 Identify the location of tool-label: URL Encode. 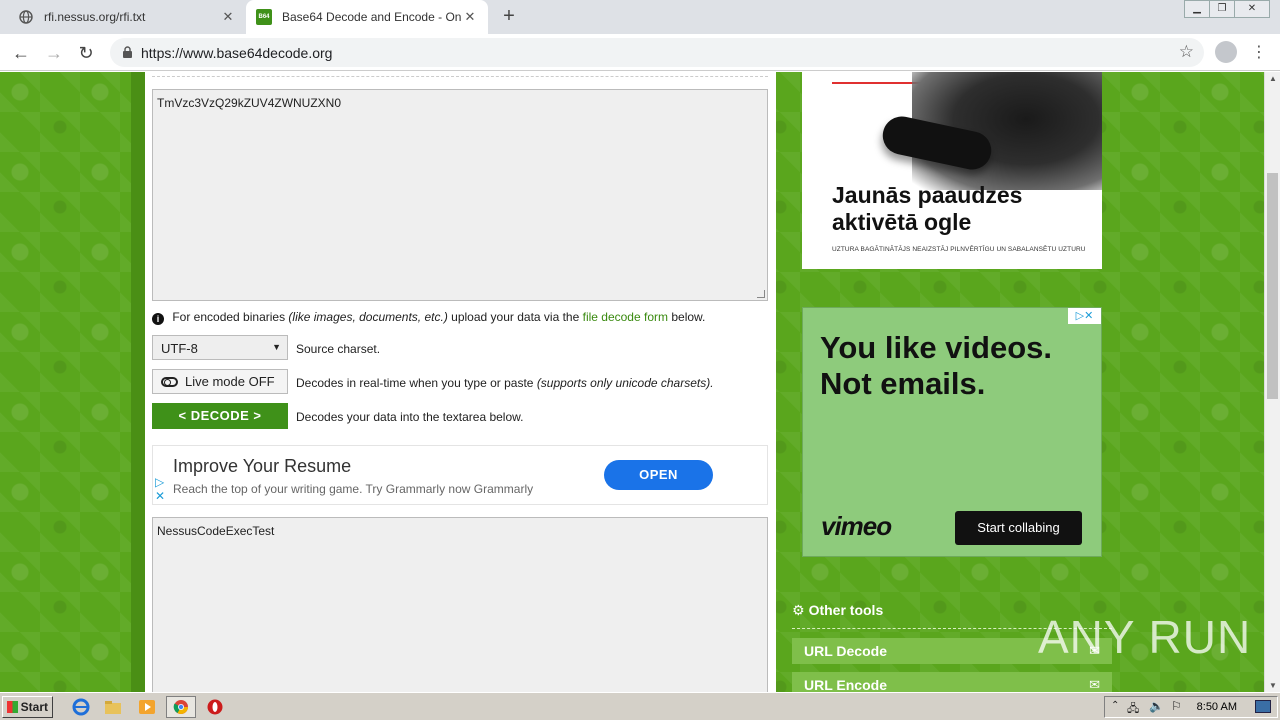
(845, 684).